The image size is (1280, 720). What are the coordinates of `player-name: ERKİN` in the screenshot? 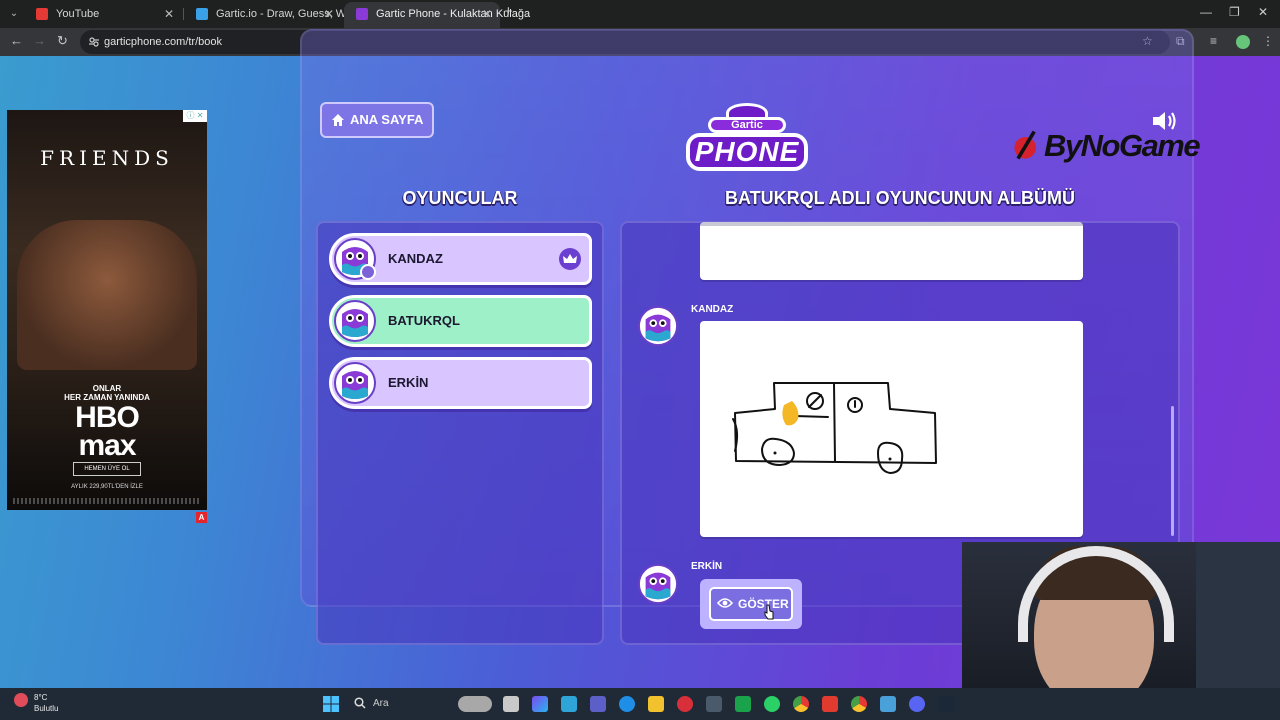 It's located at (408, 382).